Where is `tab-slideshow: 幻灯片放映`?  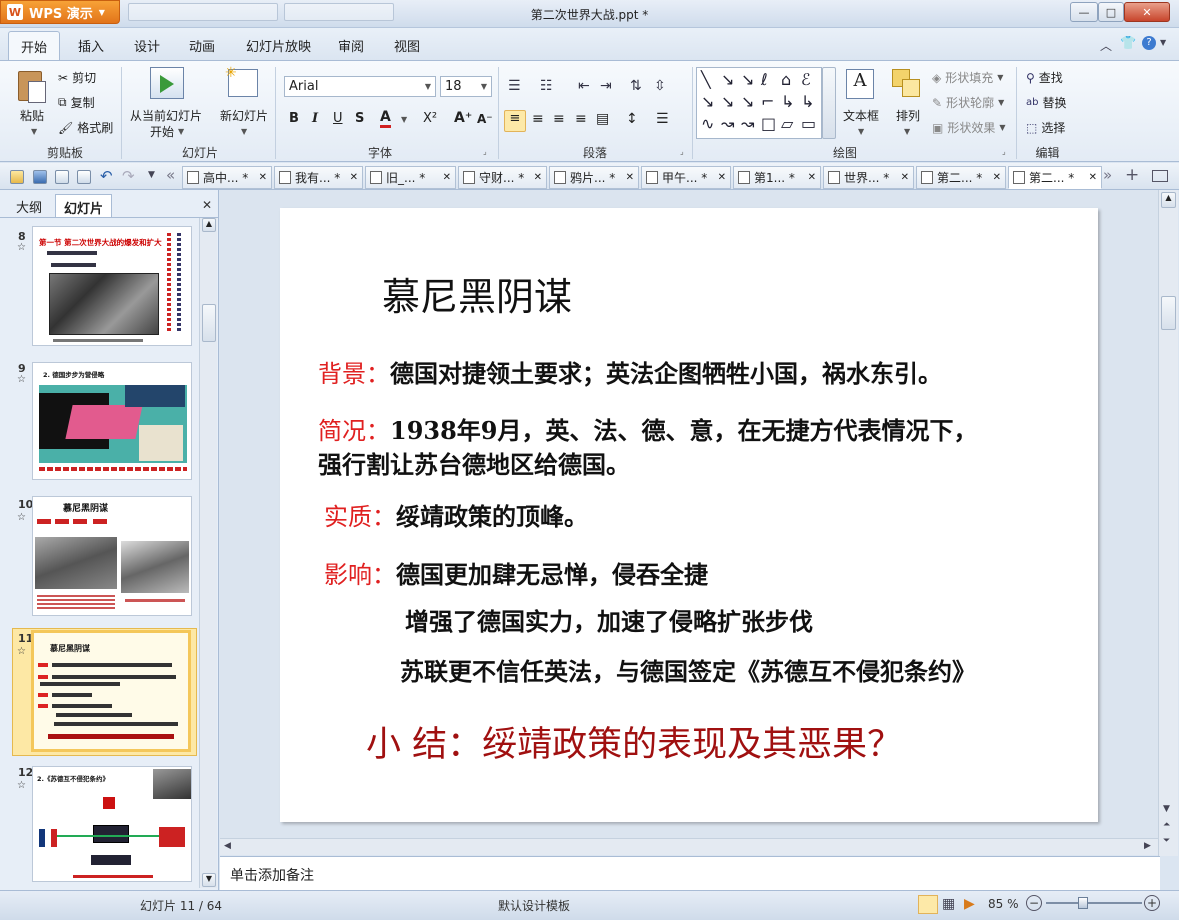 tab-slideshow: 幻灯片放映 is located at coordinates (278, 45).